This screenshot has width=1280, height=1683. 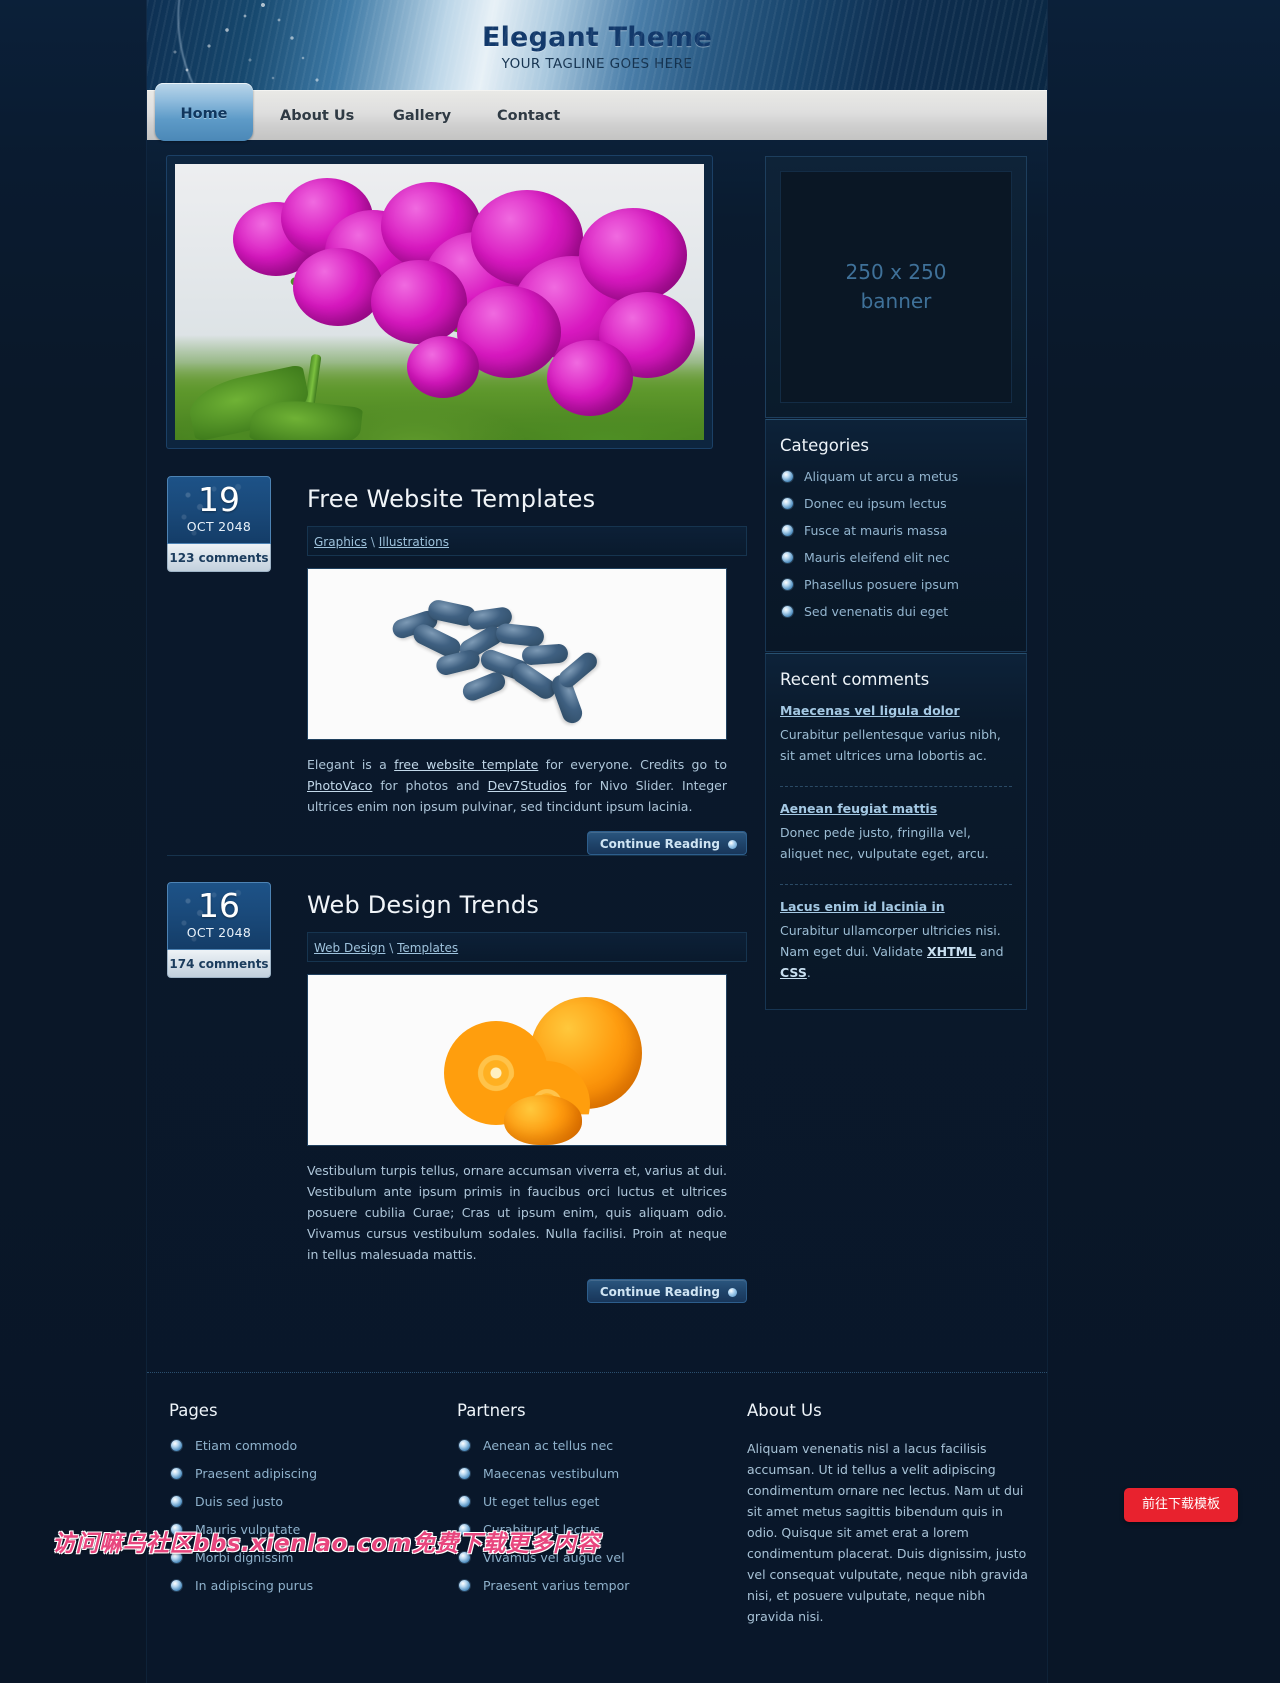 I want to click on list-item: Etiam commodo, so click(x=304, y=1452).